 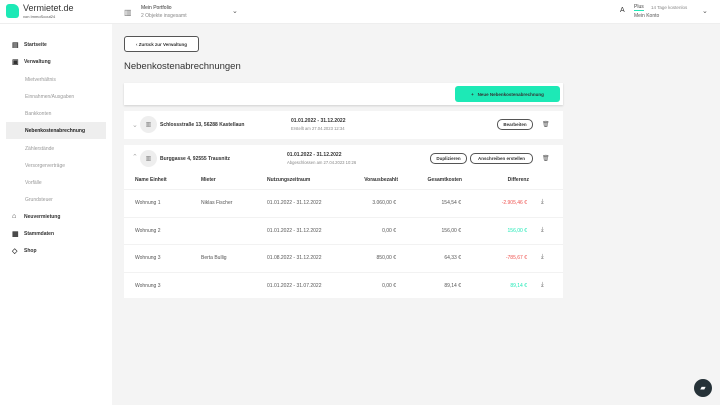 What do you see at coordinates (202, 125) in the screenshot?
I see `property-address: Schlossstraße 13, 56288 Kastellaun` at bounding box center [202, 125].